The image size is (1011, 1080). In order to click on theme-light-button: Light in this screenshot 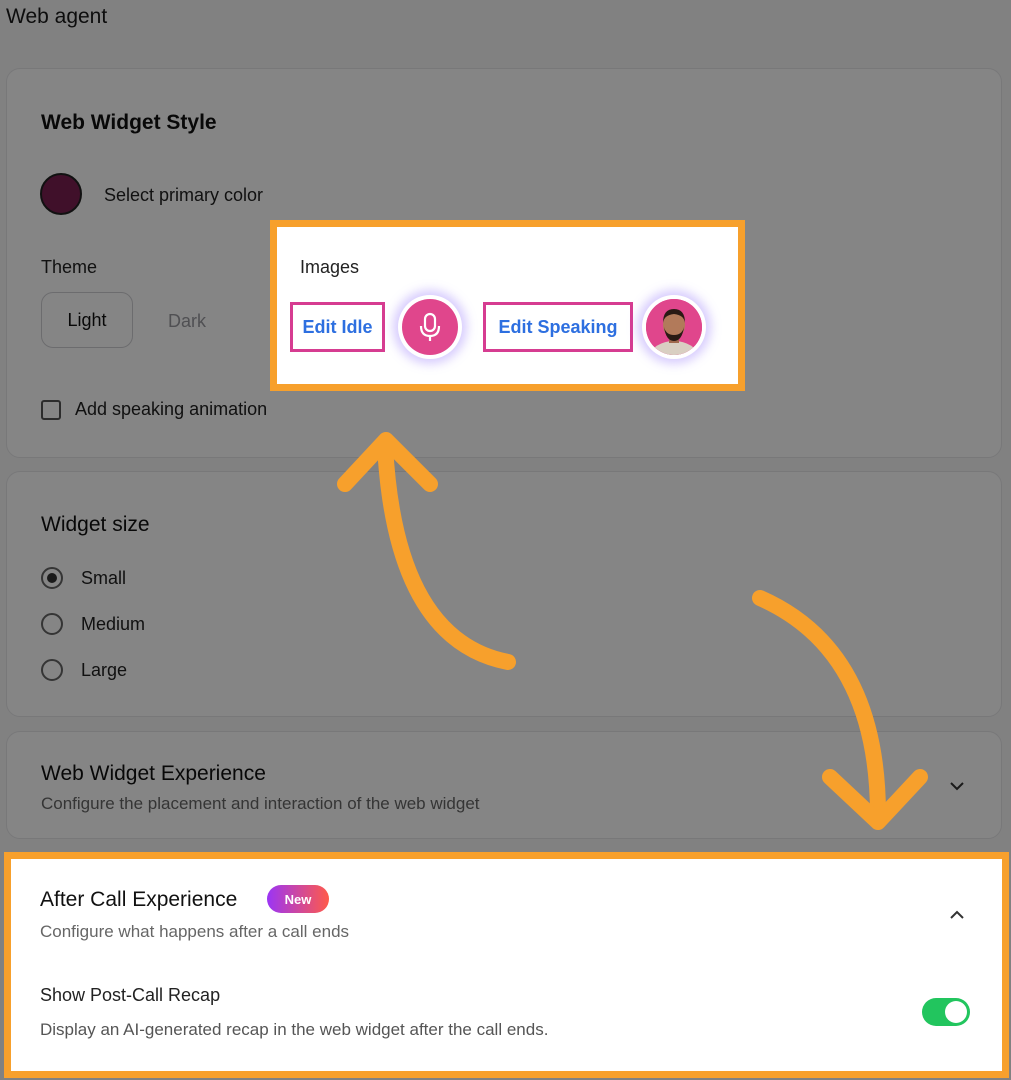, I will do `click(87, 320)`.